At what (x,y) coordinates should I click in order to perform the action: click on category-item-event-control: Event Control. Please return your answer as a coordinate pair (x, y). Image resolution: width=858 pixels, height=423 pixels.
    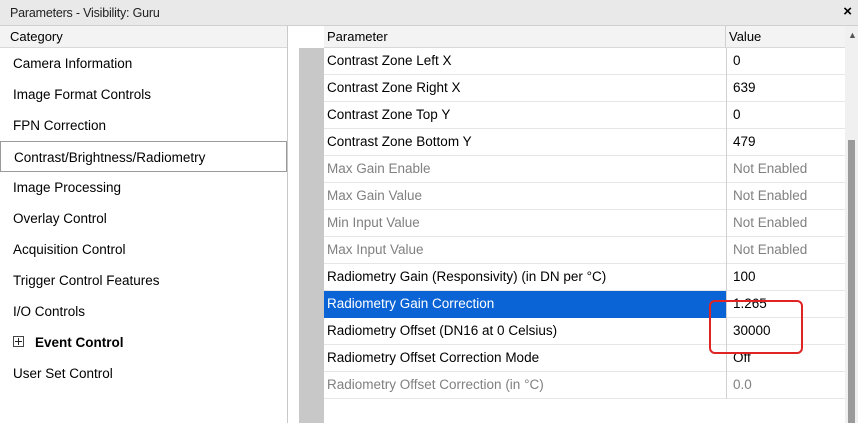
    Looking at the image, I should click on (143, 342).